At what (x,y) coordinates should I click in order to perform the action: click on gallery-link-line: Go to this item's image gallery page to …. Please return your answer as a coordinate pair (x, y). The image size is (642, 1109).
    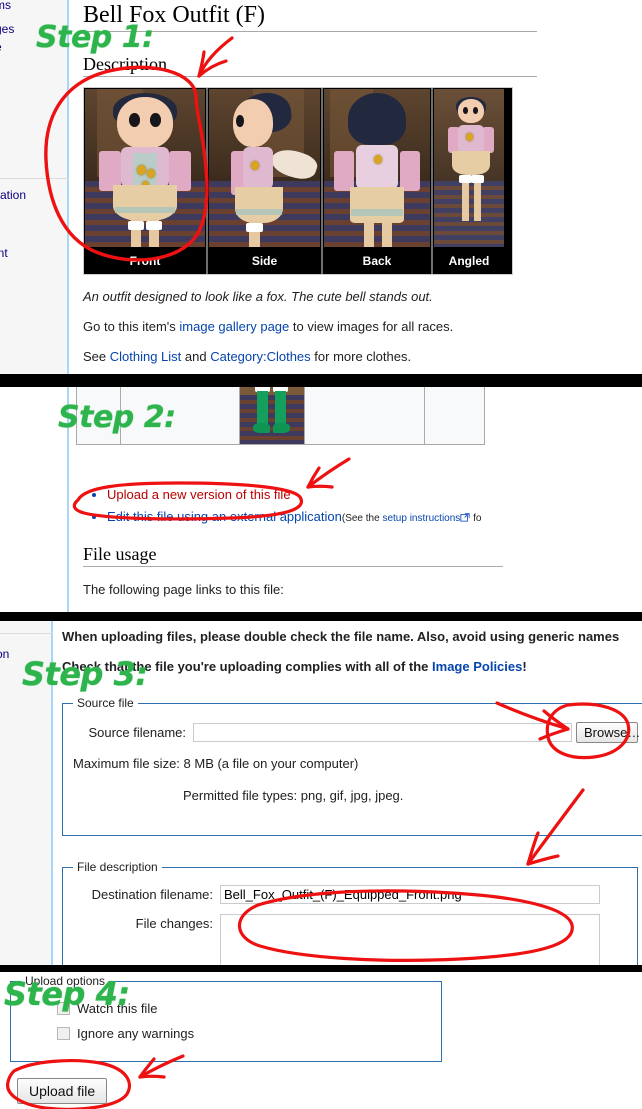
    Looking at the image, I should click on (362, 327).